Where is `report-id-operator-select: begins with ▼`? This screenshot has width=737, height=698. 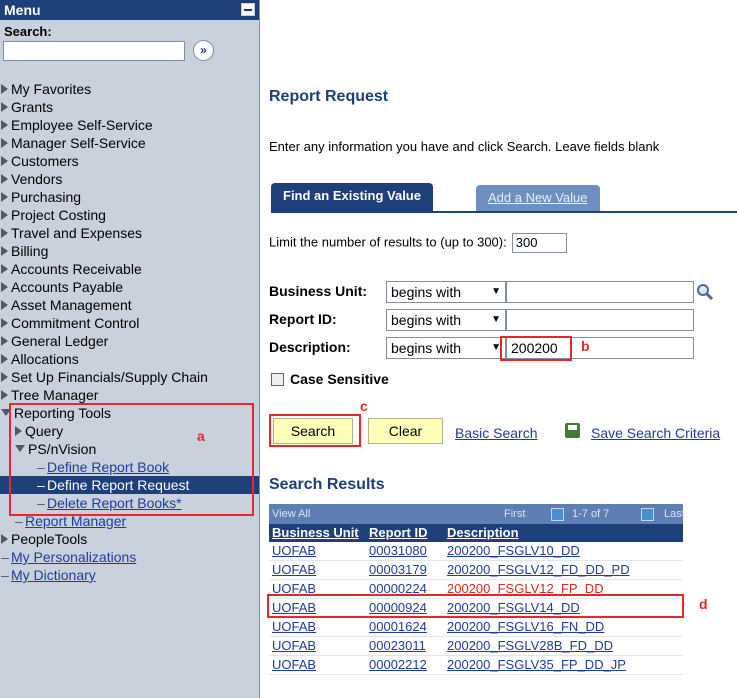 report-id-operator-select: begins with ▼ is located at coordinates (446, 320).